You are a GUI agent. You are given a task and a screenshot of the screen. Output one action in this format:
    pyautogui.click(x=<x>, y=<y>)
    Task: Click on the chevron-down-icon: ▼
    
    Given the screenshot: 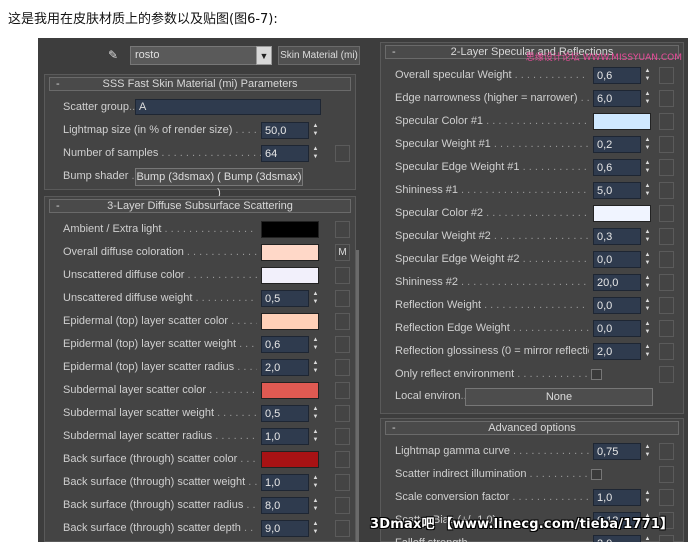 What is the action you would take?
    pyautogui.click(x=264, y=55)
    